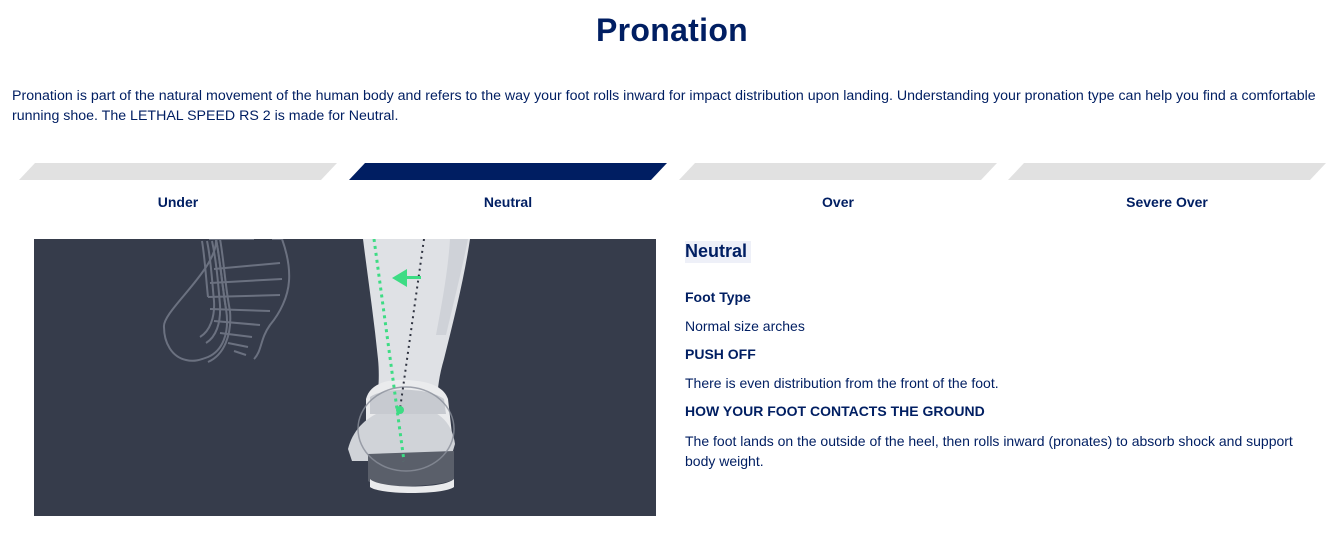  What do you see at coordinates (400, 410) in the screenshot?
I see `heel-point` at bounding box center [400, 410].